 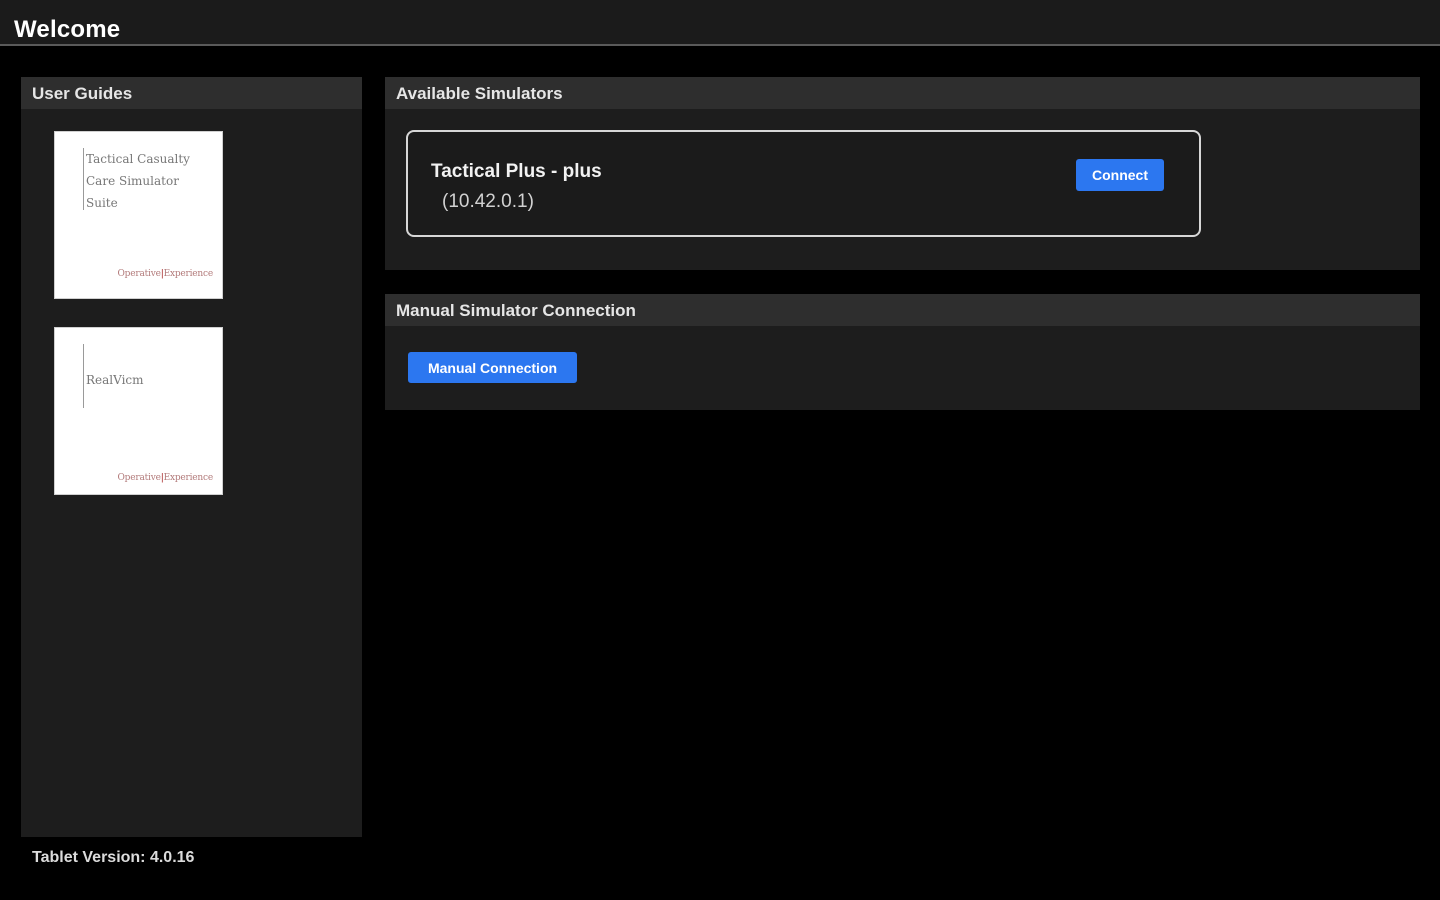 What do you see at coordinates (113, 857) in the screenshot?
I see `tablet-version-label: Tablet Version: 4.0.16` at bounding box center [113, 857].